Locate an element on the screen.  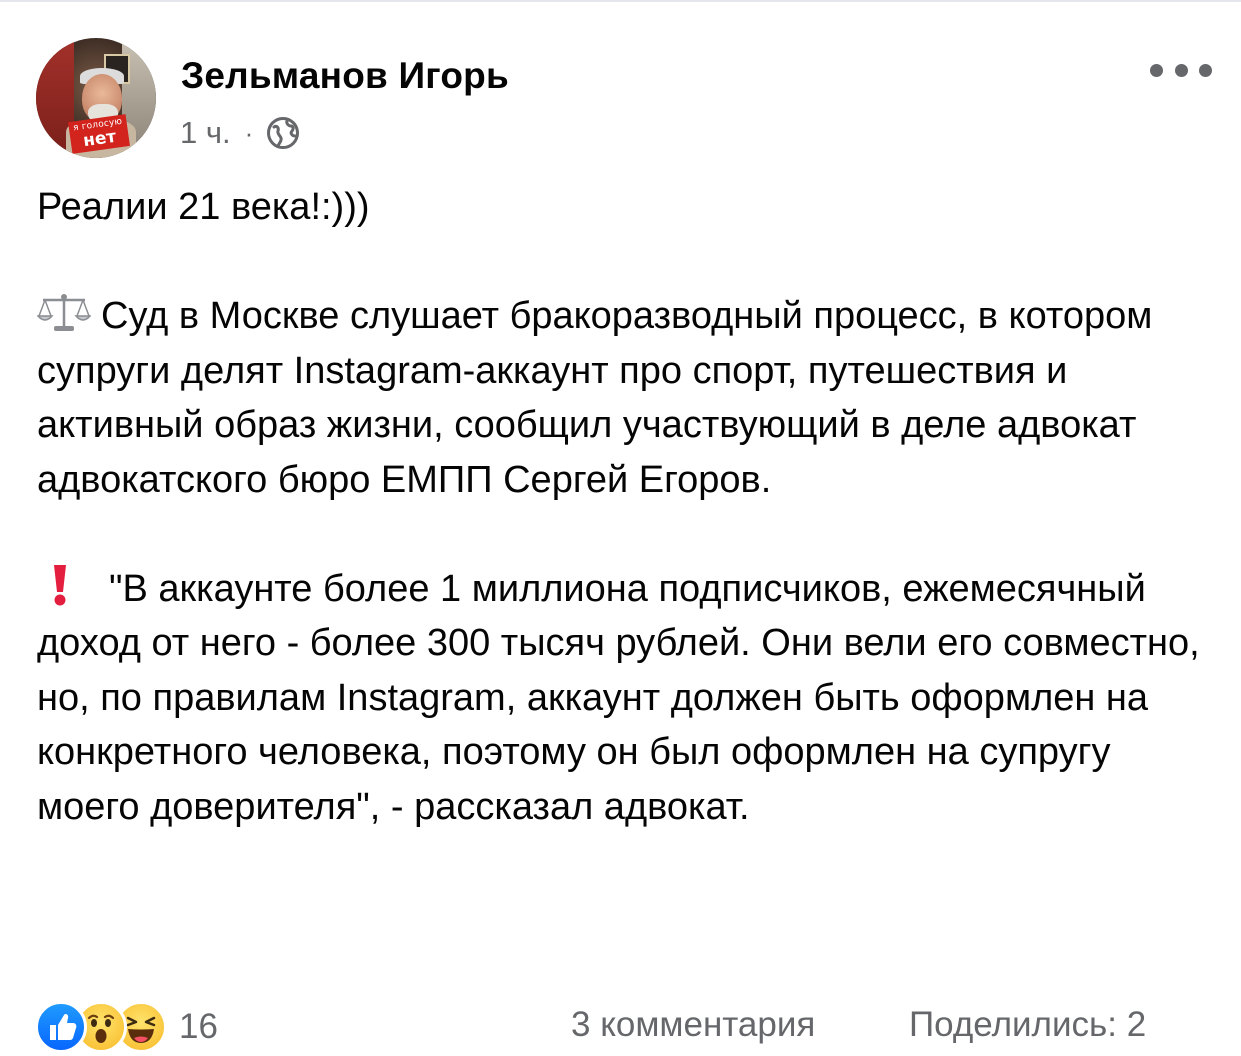
globe-icon is located at coordinates (283, 133).